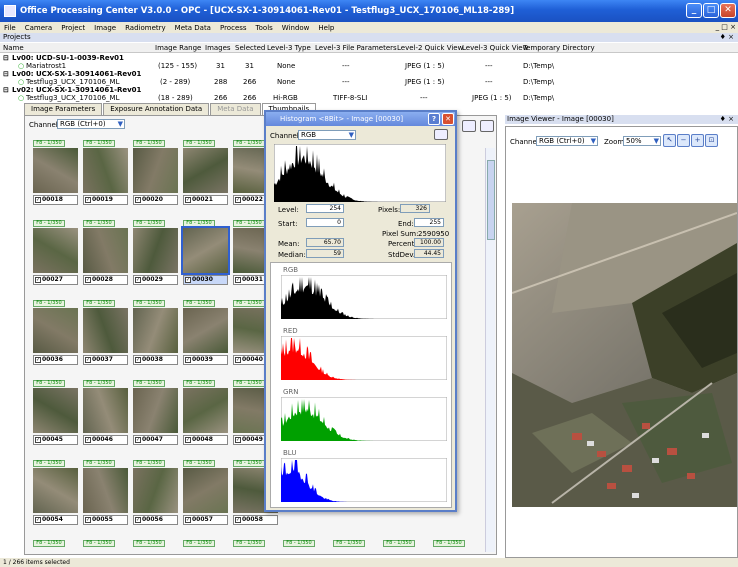 The width and height of the screenshot is (738, 567). Describe the element at coordinates (155, 280) in the screenshot. I see `thumbnail-number: ✓ 00029` at that location.